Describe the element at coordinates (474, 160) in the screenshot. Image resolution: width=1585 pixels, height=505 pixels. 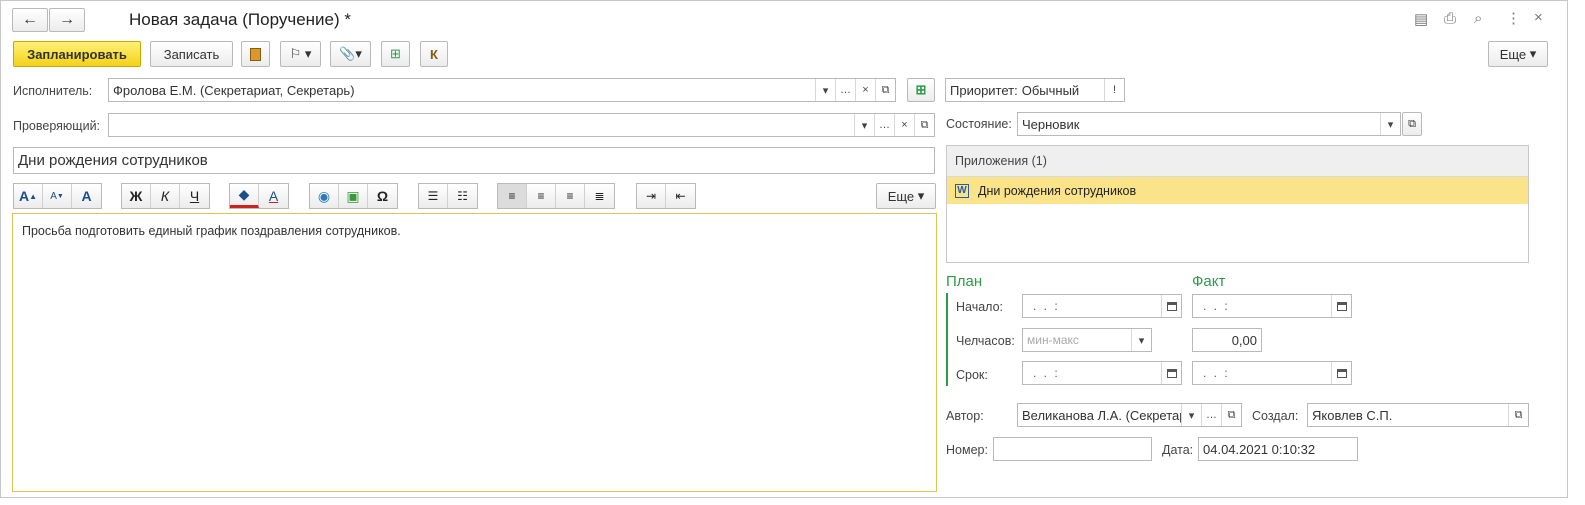
I see `subject-input: Дни рождения сотрудников` at that location.